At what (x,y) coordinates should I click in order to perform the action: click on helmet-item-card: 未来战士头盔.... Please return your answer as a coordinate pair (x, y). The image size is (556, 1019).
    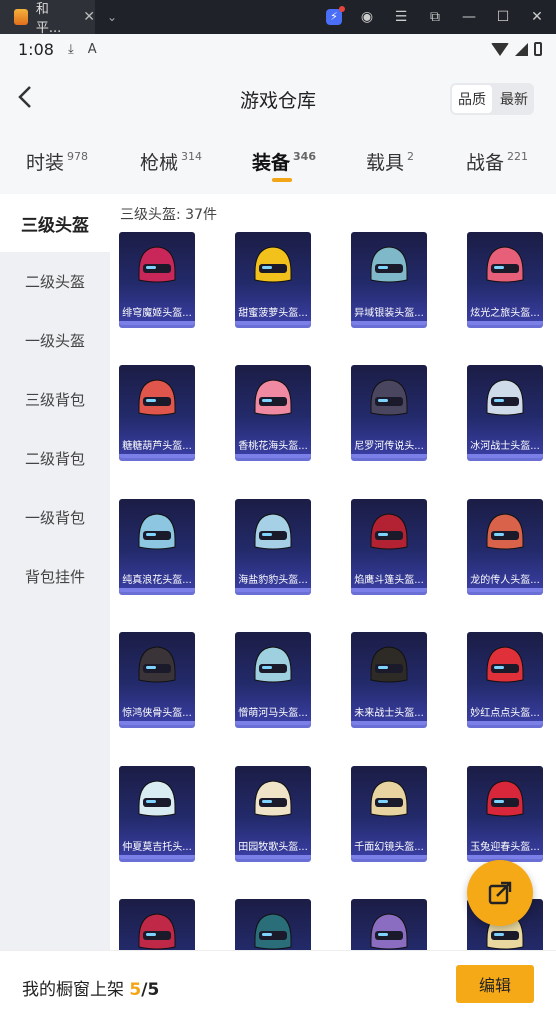
    Looking at the image, I should click on (389, 678).